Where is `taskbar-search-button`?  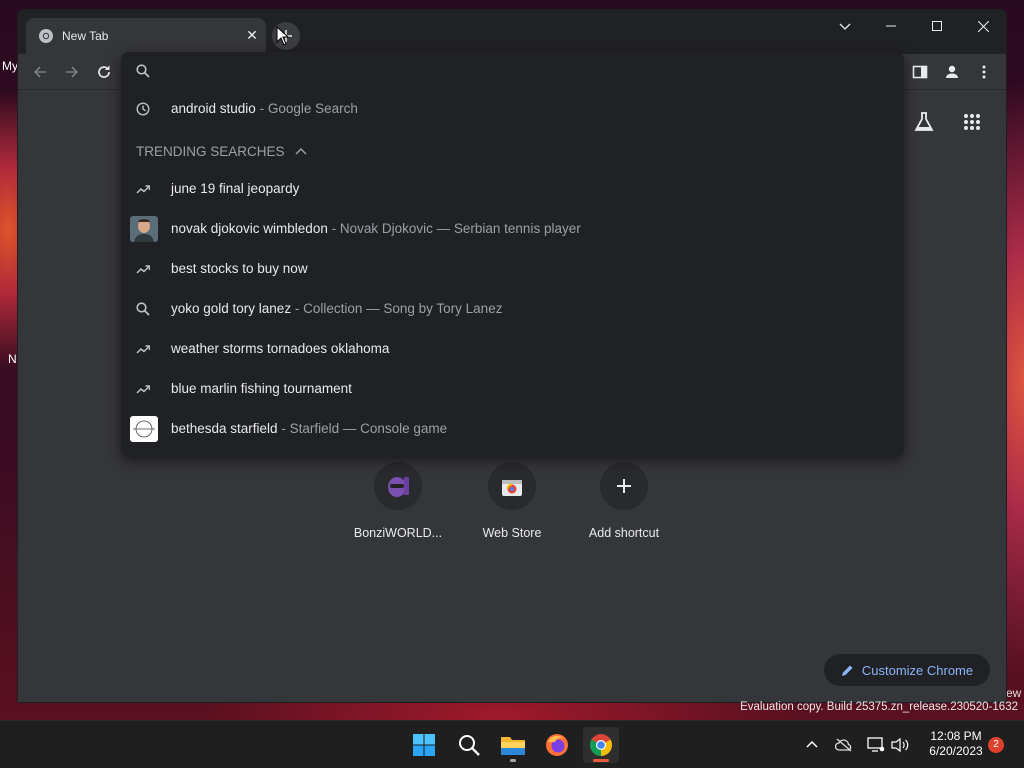 taskbar-search-button is located at coordinates (469, 745).